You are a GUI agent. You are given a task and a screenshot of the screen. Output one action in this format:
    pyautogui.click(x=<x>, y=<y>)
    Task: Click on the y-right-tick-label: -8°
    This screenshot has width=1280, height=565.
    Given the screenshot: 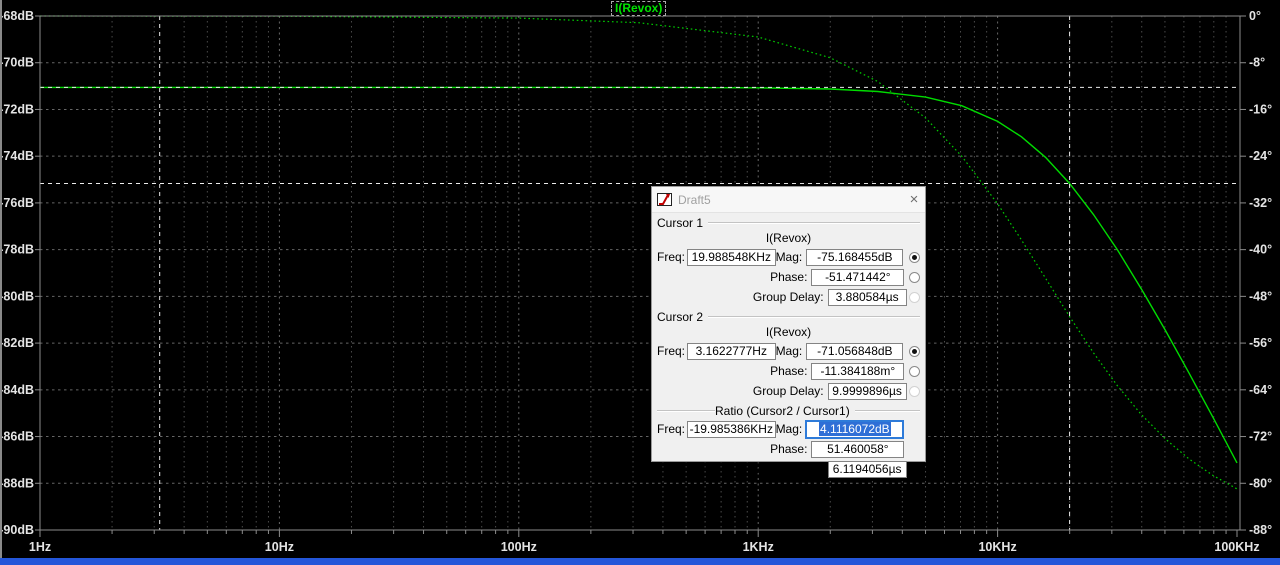 What is the action you would take?
    pyautogui.click(x=1257, y=63)
    